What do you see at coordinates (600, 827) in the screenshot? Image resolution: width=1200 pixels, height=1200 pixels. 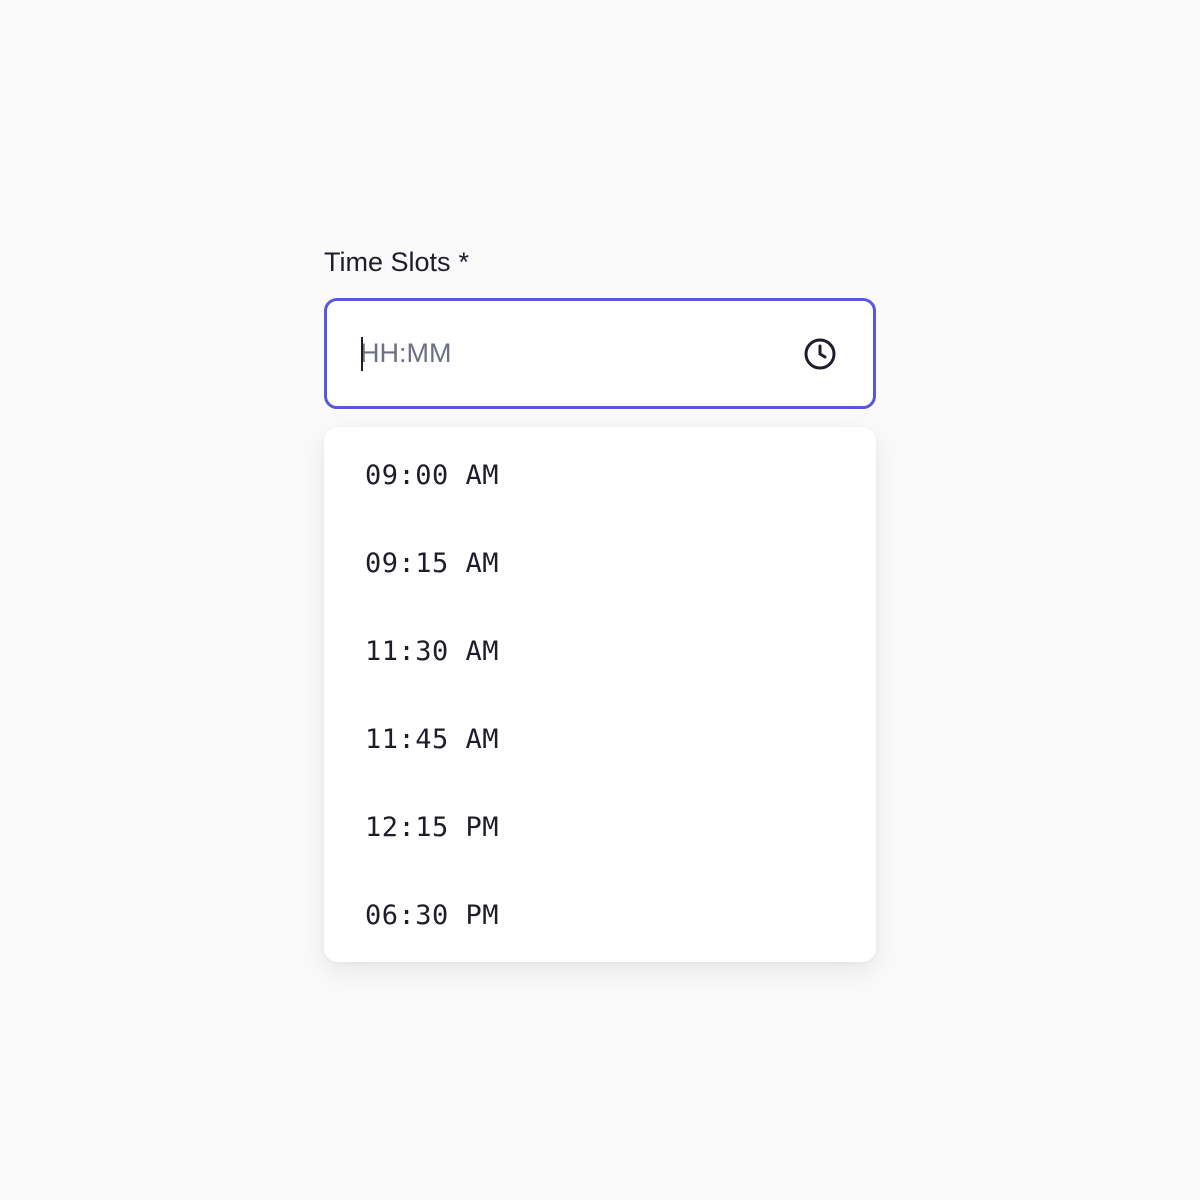 I see `time-option: 12:15 PM` at bounding box center [600, 827].